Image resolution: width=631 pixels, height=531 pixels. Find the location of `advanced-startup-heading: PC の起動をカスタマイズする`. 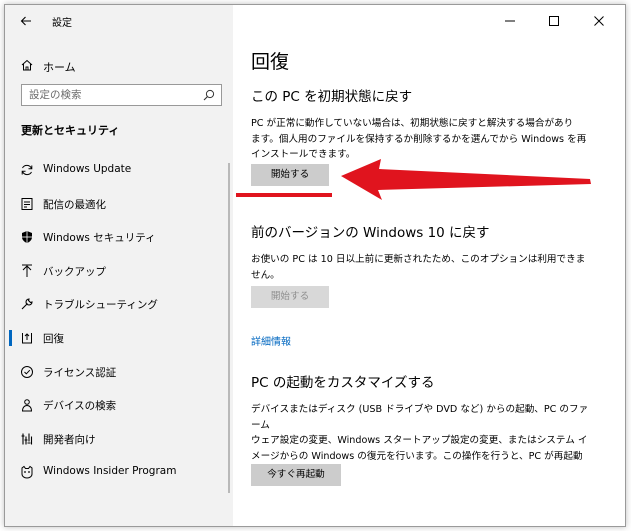

advanced-startup-heading: PC の起動をカスタマイズする is located at coordinates (343, 383).